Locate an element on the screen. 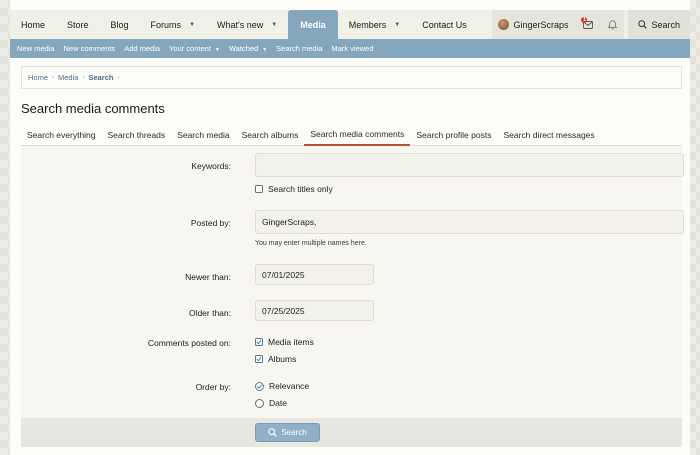 This screenshot has width=700, height=455. subnav-add-media: Add media is located at coordinates (142, 48).